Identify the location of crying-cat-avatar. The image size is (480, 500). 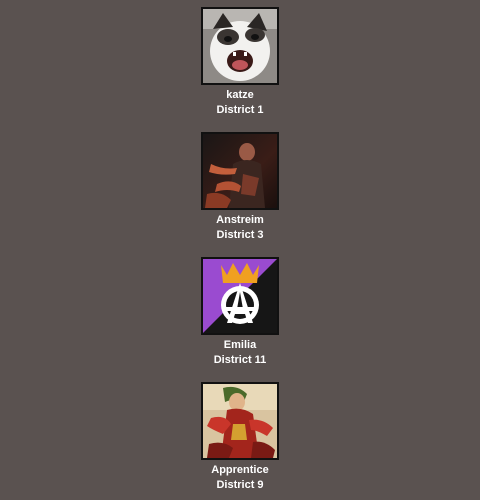
(240, 46).